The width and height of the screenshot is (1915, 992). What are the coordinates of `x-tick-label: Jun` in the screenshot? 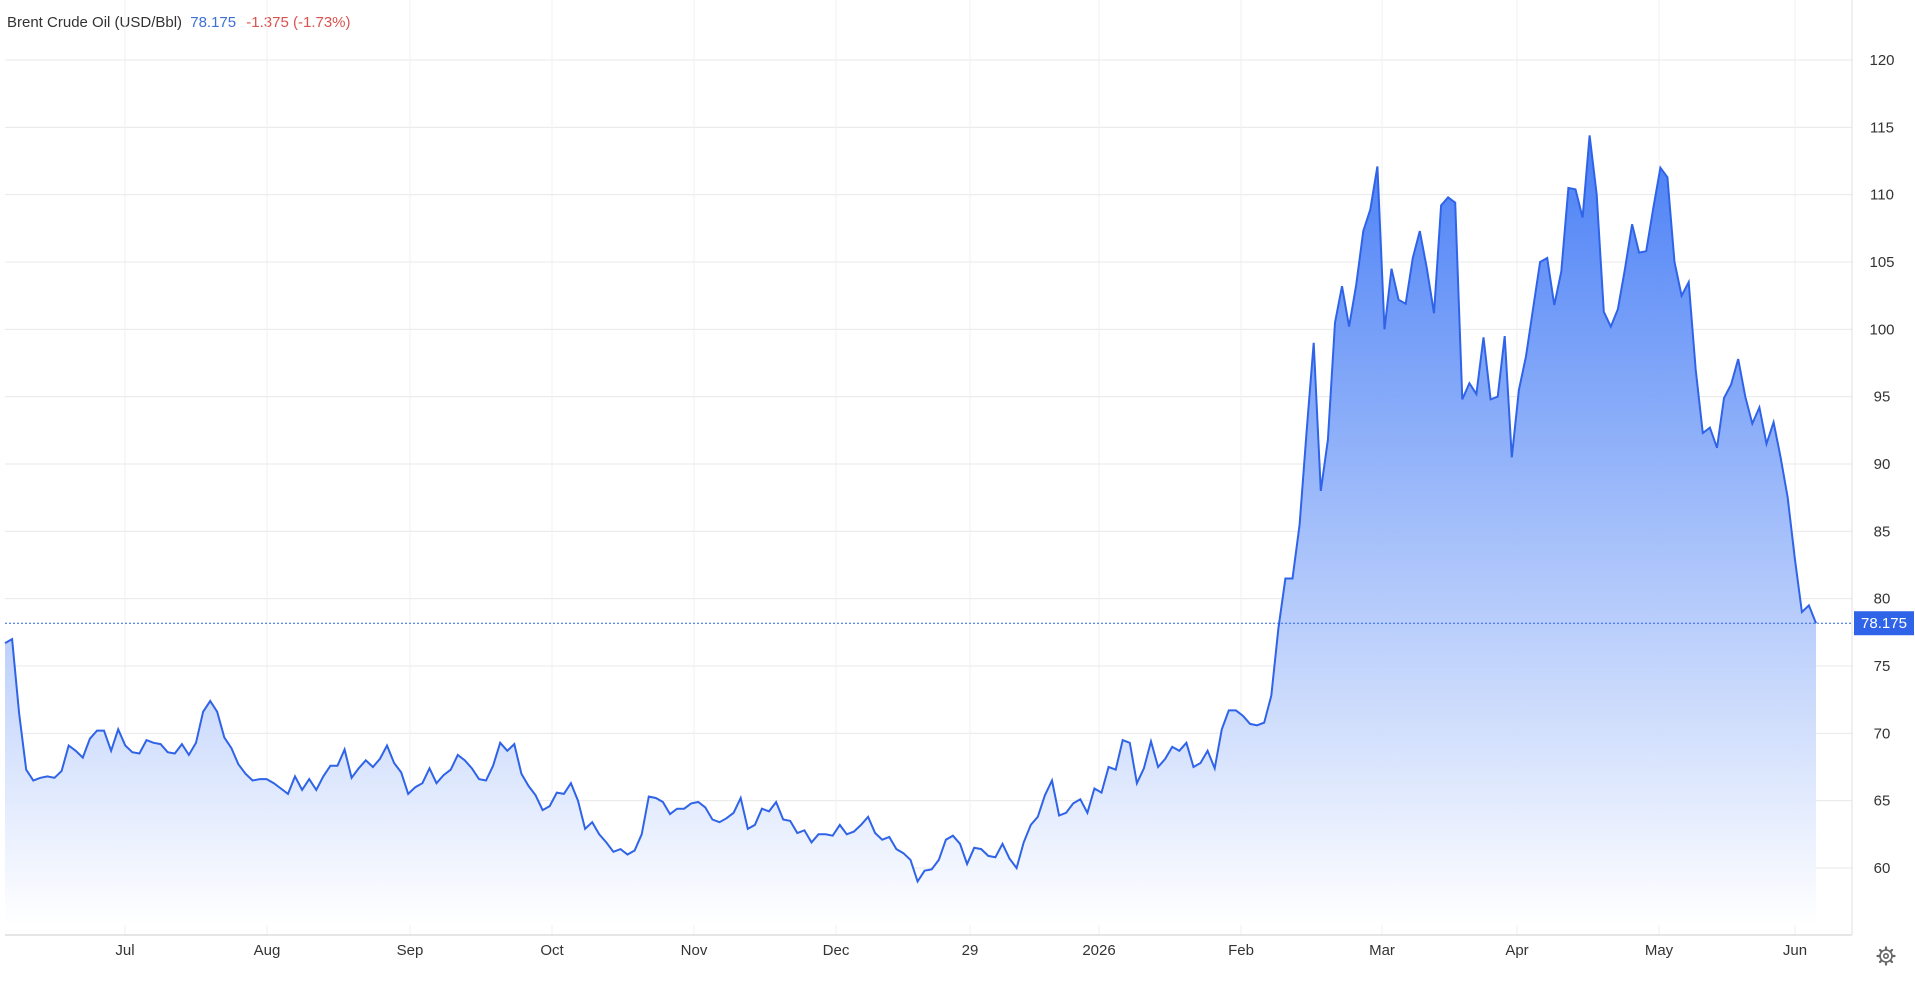 It's located at (1795, 950).